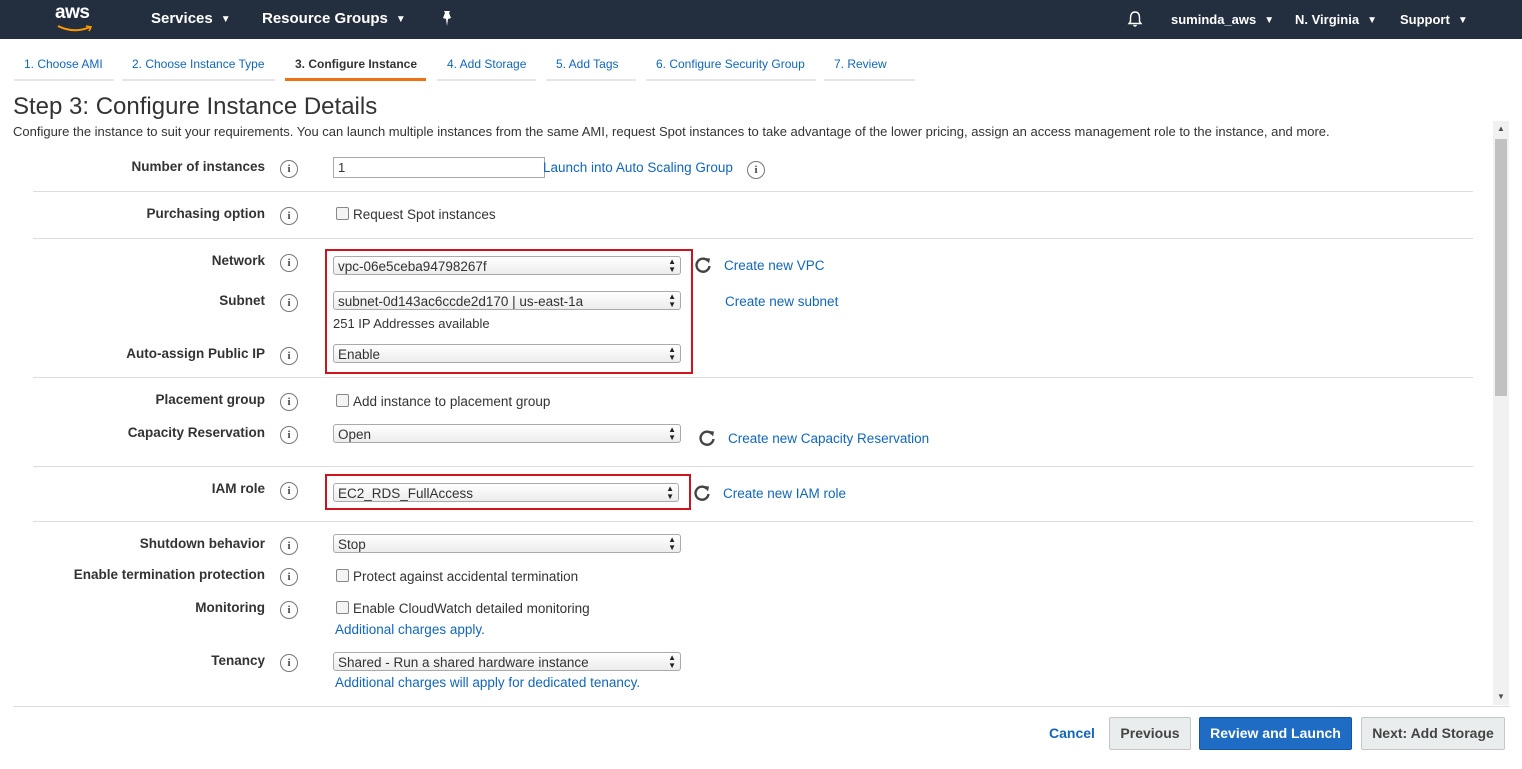  I want to click on aws-logo: aws, so click(76, 18).